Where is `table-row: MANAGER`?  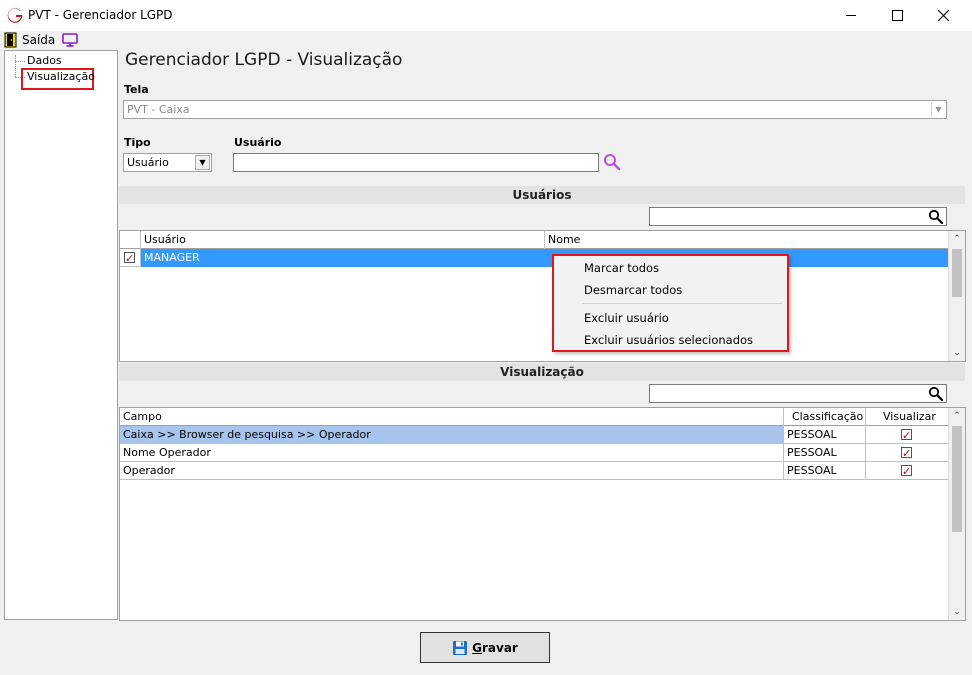
table-row: MANAGER is located at coordinates (534, 258).